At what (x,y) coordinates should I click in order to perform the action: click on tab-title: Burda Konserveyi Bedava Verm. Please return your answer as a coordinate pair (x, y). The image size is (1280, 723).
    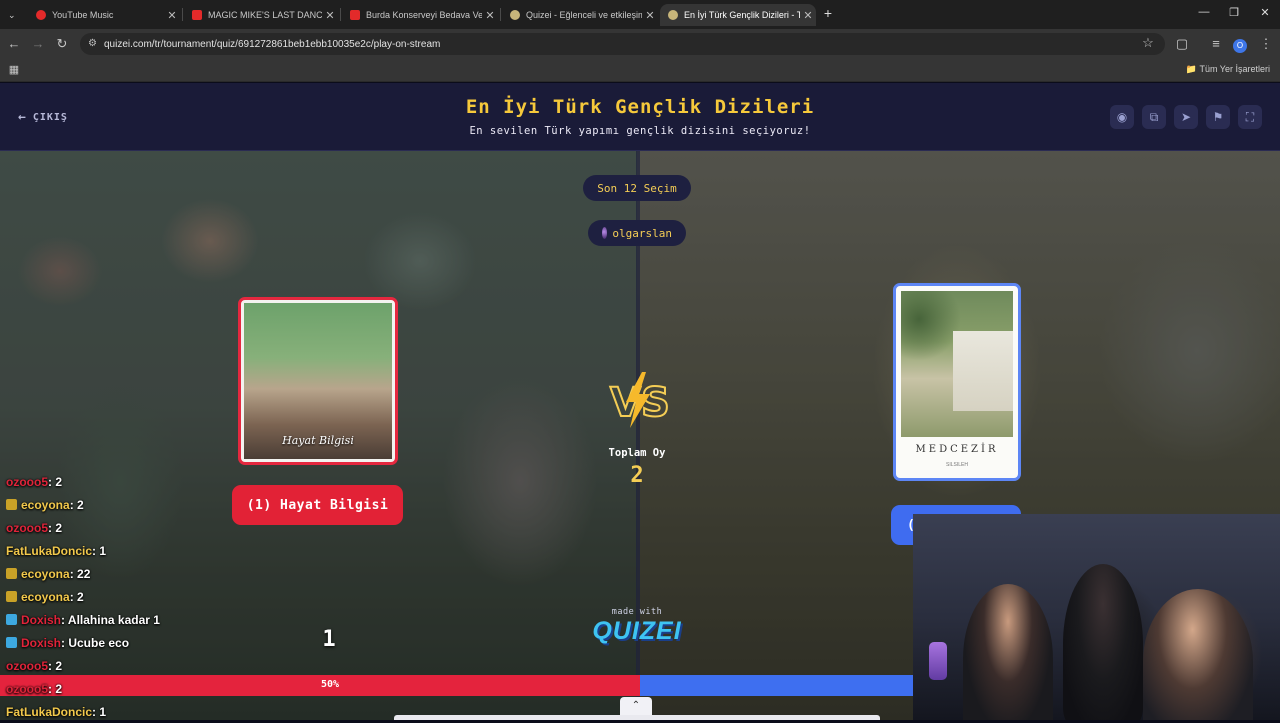
    Looking at the image, I should click on (424, 15).